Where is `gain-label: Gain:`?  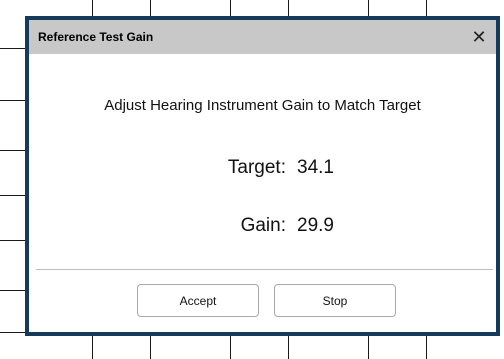 gain-label: Gain: is located at coordinates (263, 225).